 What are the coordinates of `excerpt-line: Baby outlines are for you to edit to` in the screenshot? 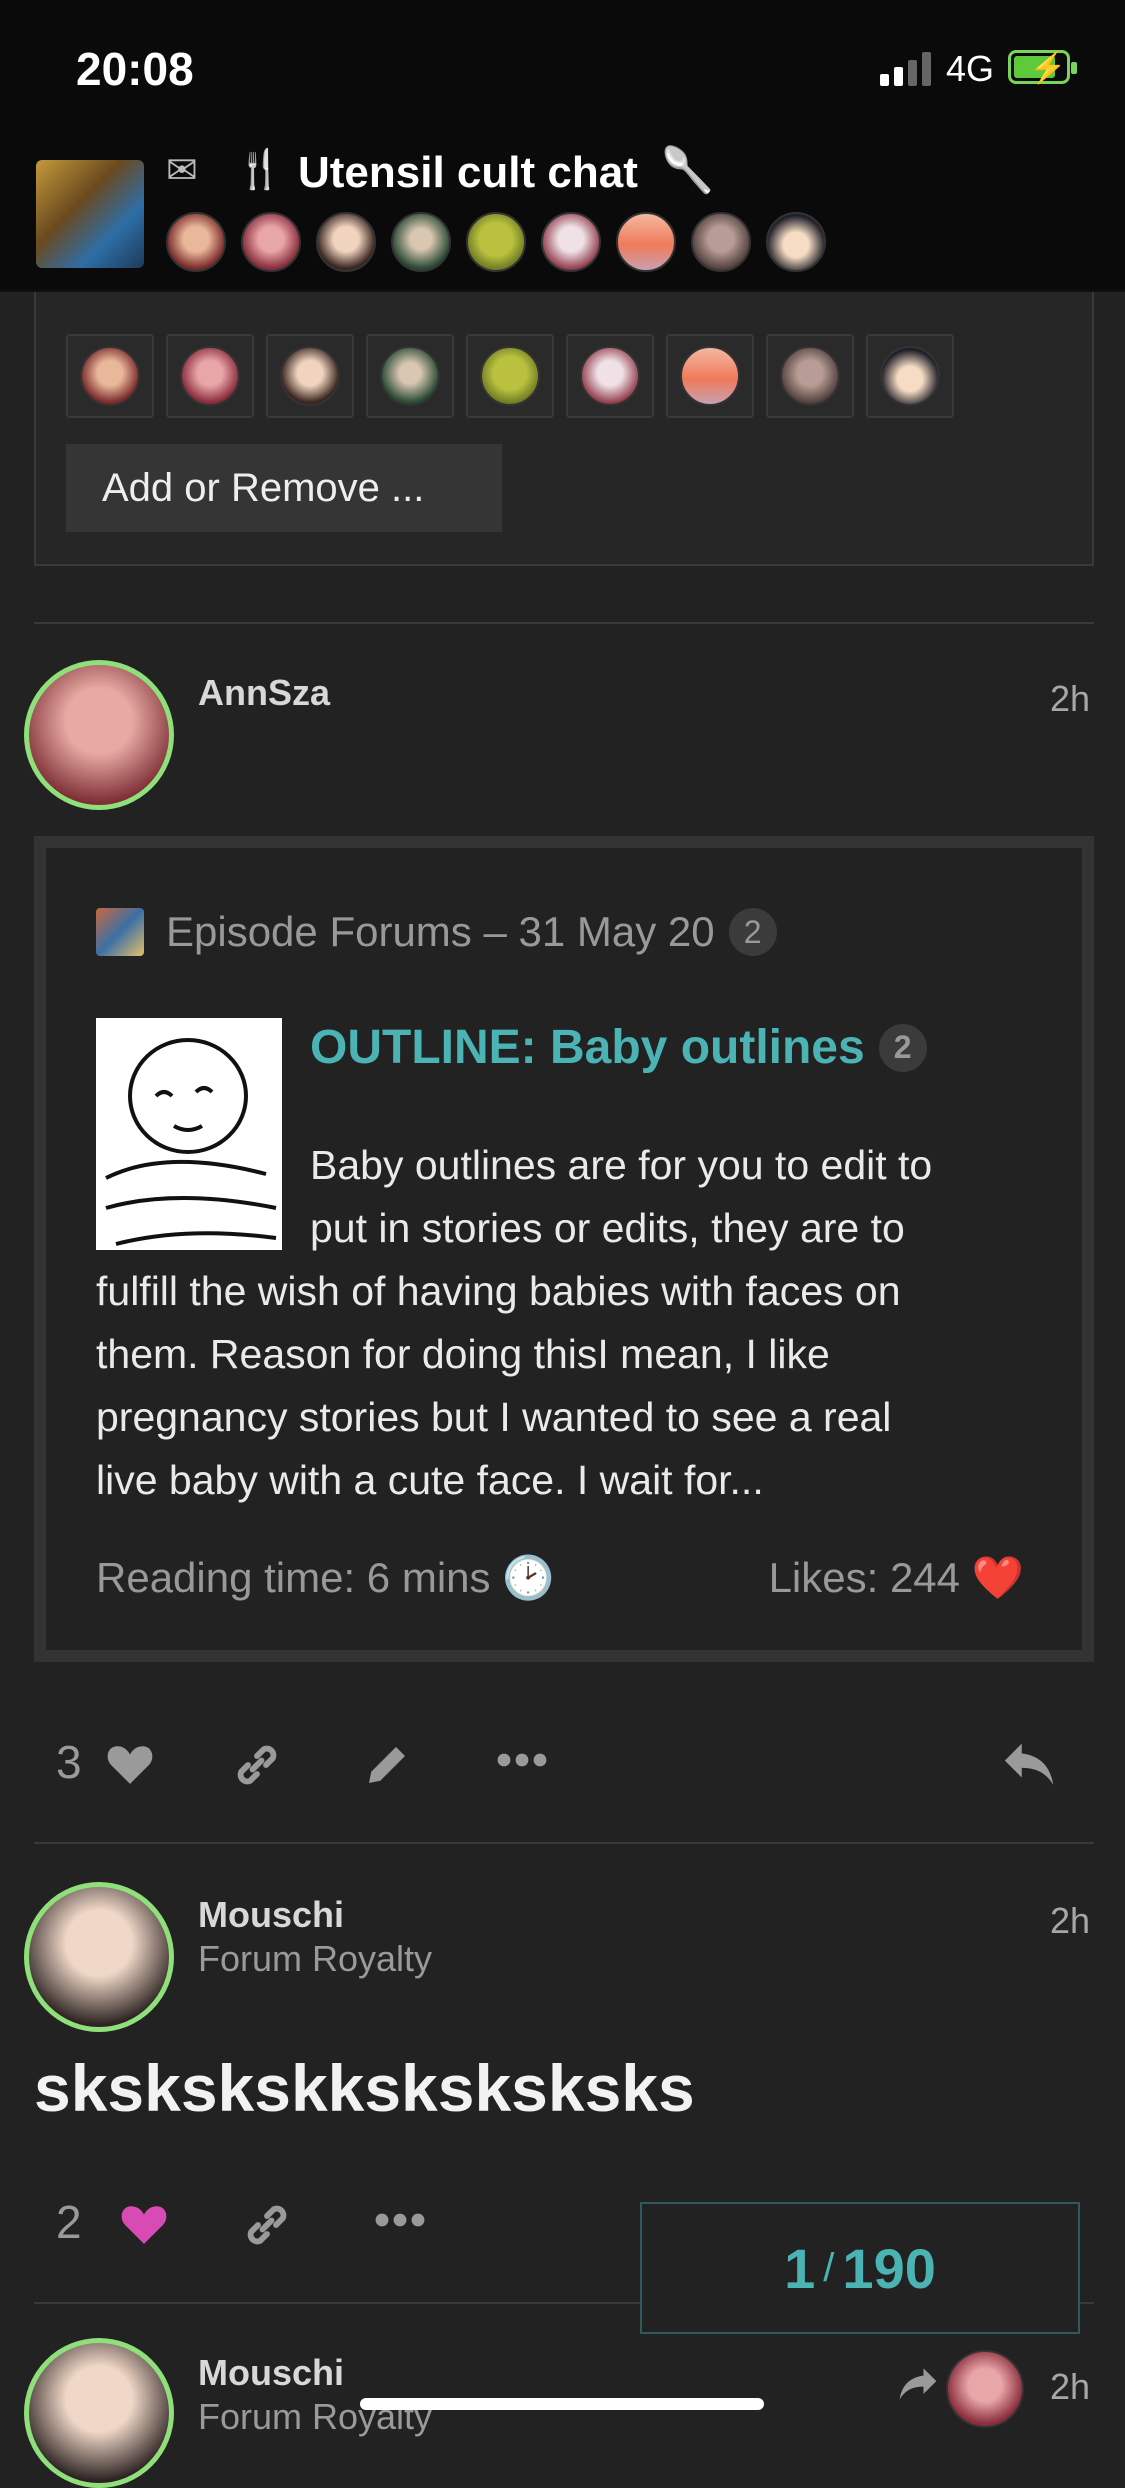 It's located at (621, 1165).